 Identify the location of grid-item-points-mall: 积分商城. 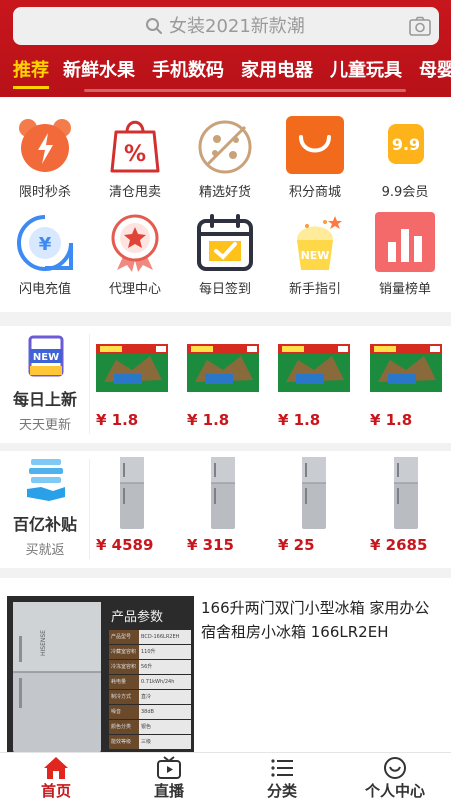
(315, 157).